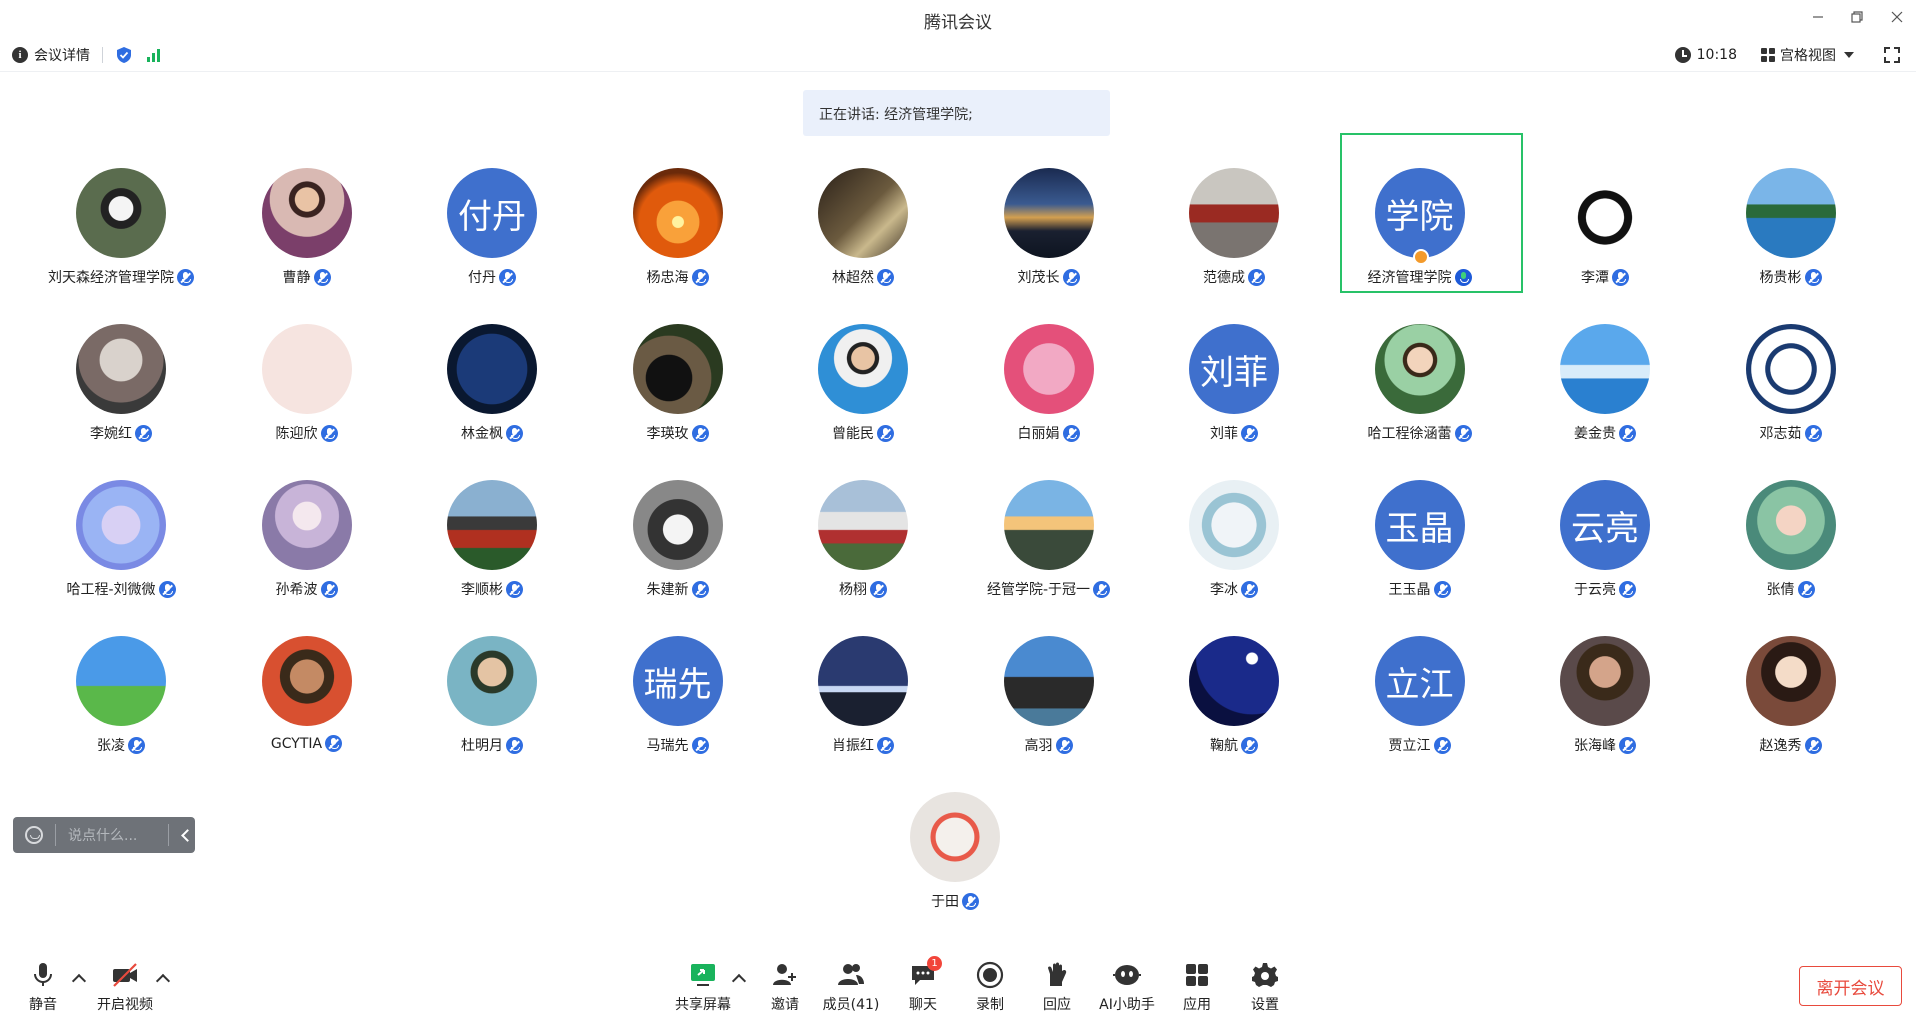 This screenshot has height=1021, width=1916. I want to click on participant-tile: 孙希波, so click(307, 543).